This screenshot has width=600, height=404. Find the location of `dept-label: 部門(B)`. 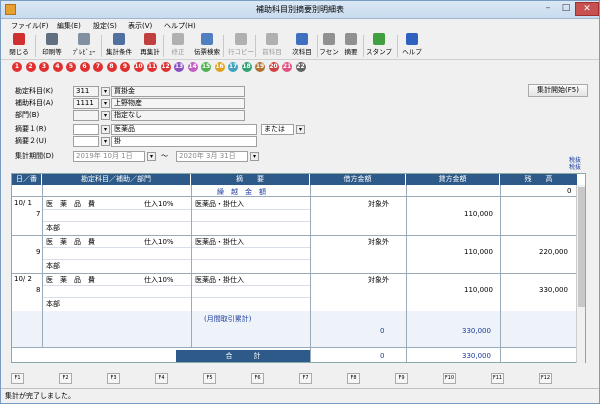

dept-label: 部門(B) is located at coordinates (27, 115).